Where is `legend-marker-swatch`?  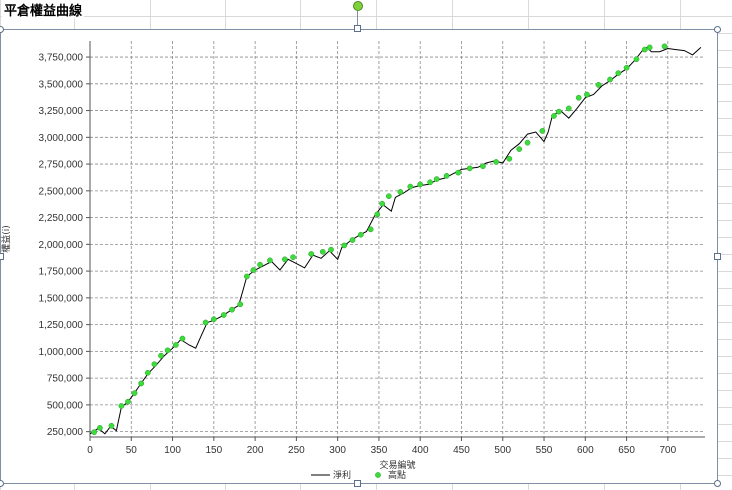 legend-marker-swatch is located at coordinates (378, 475).